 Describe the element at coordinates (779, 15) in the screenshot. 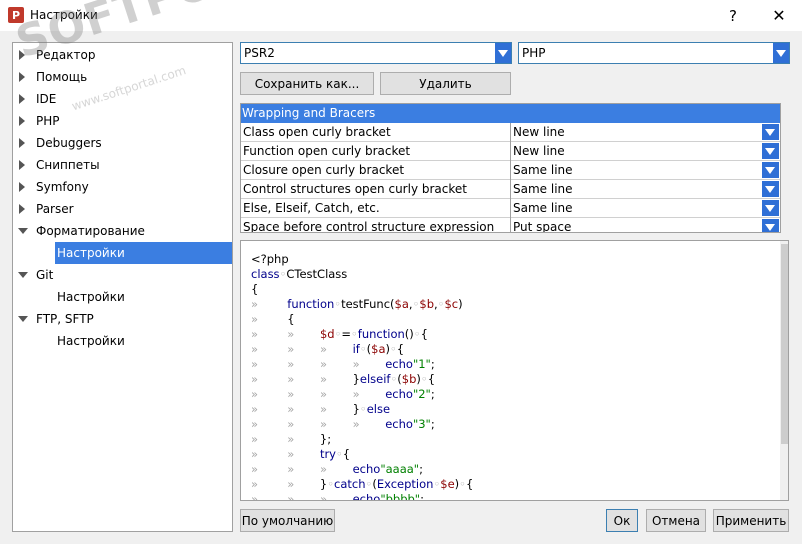

I see `close-button: ✕` at that location.